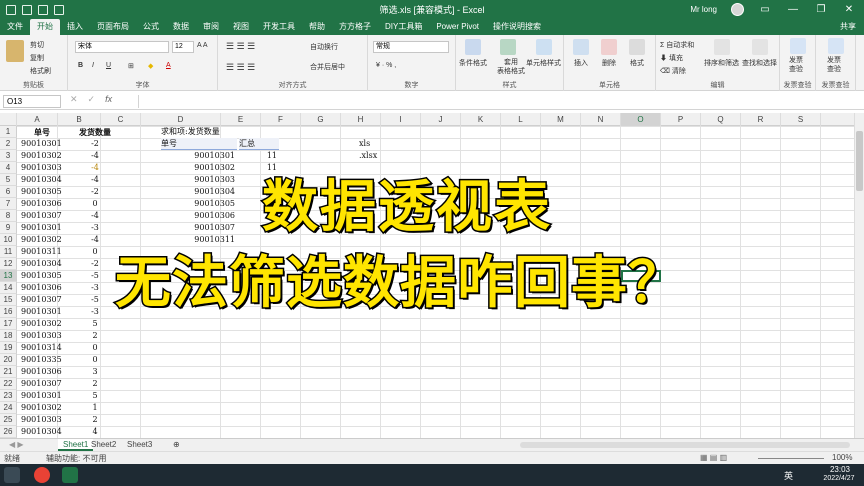 The width and height of the screenshot is (864, 486). What do you see at coordinates (457, 27) in the screenshot?
I see `tab-12: Power Pivot` at bounding box center [457, 27].